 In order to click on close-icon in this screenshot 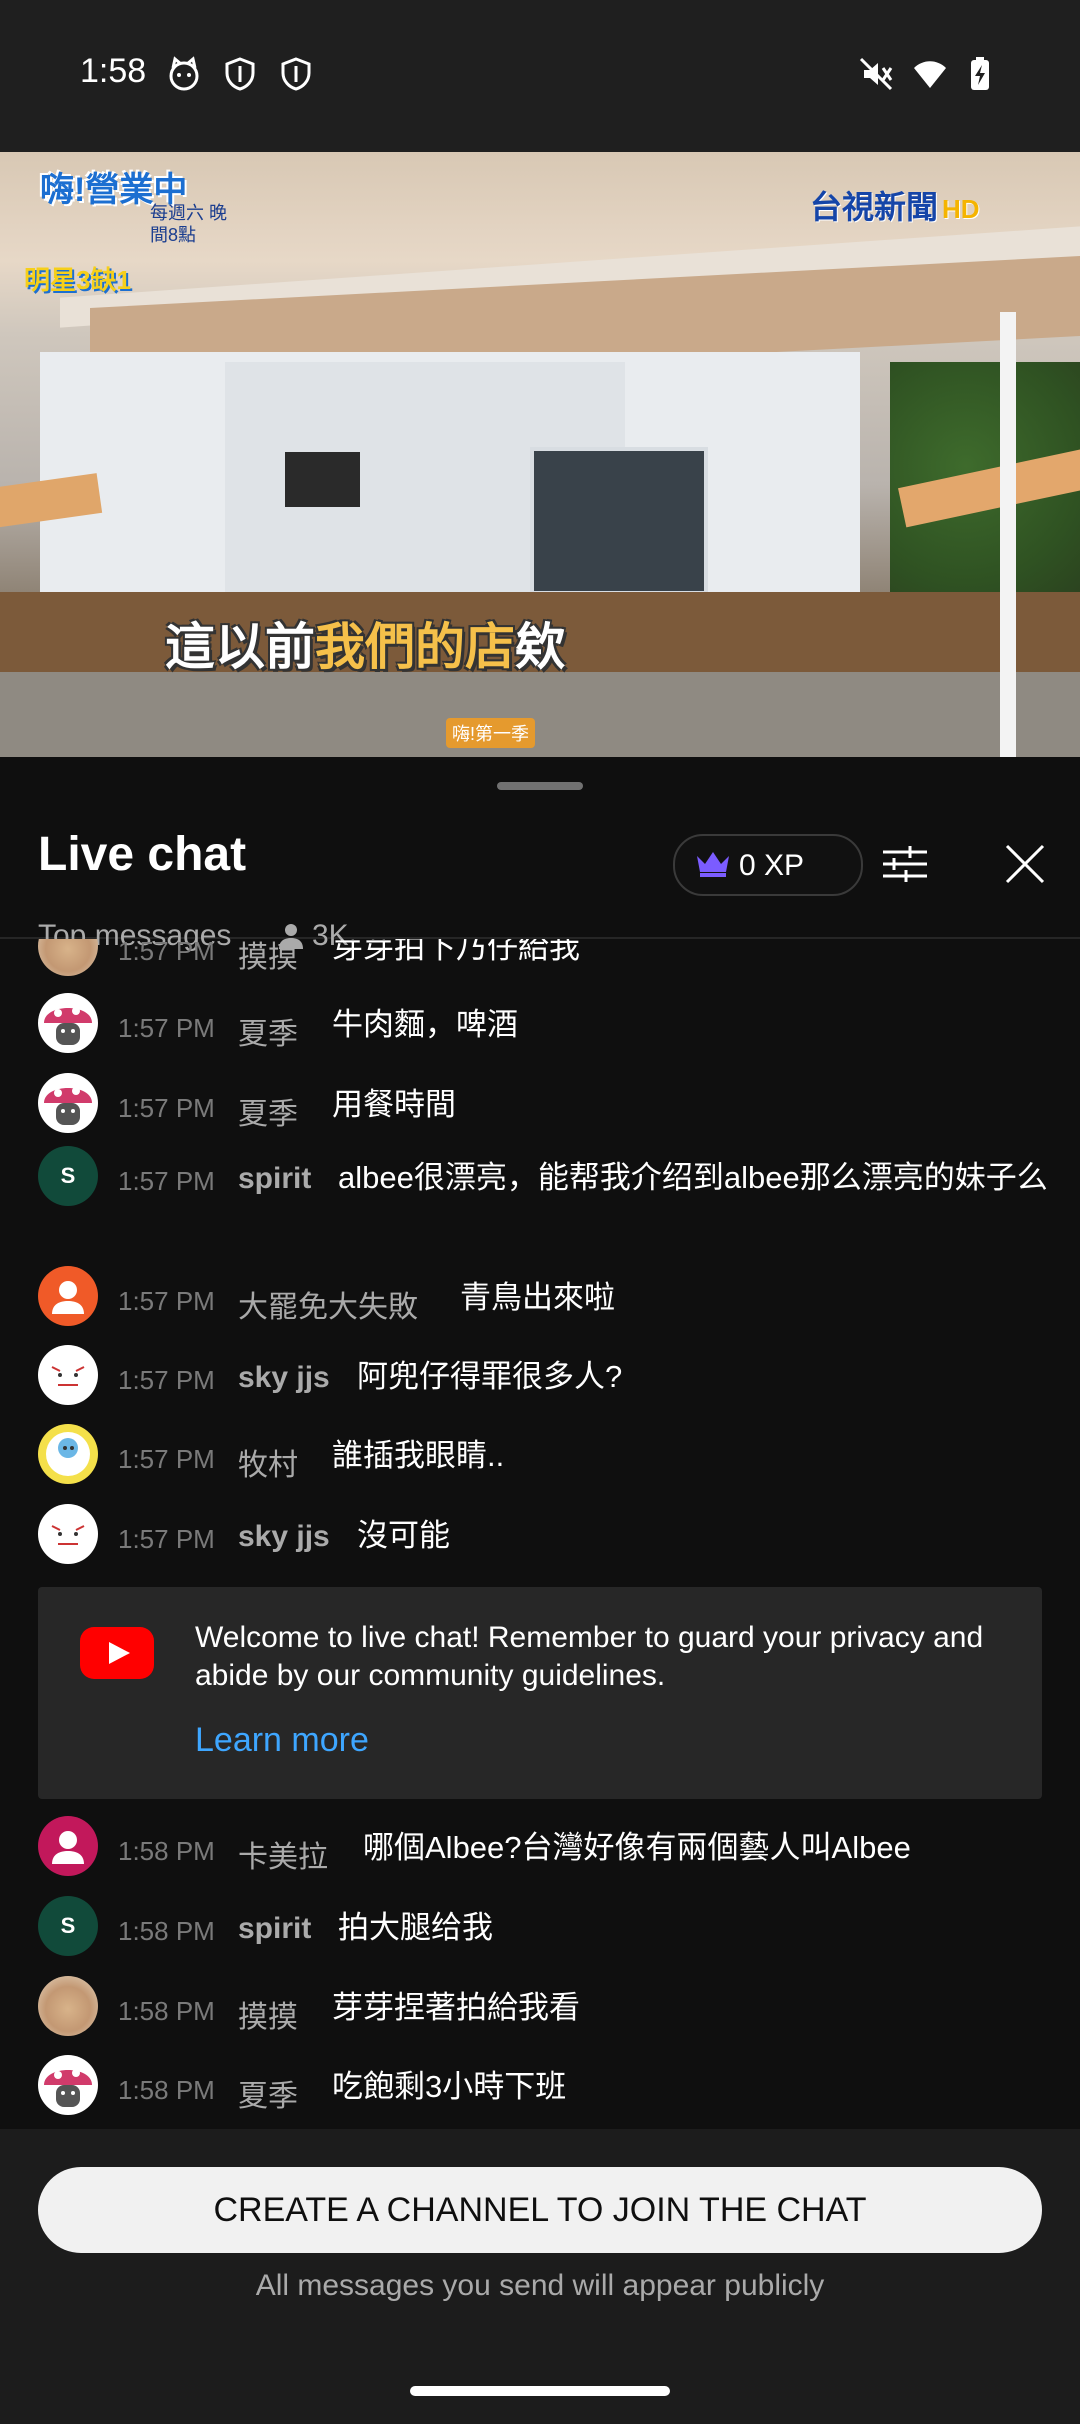, I will do `click(1025, 864)`.